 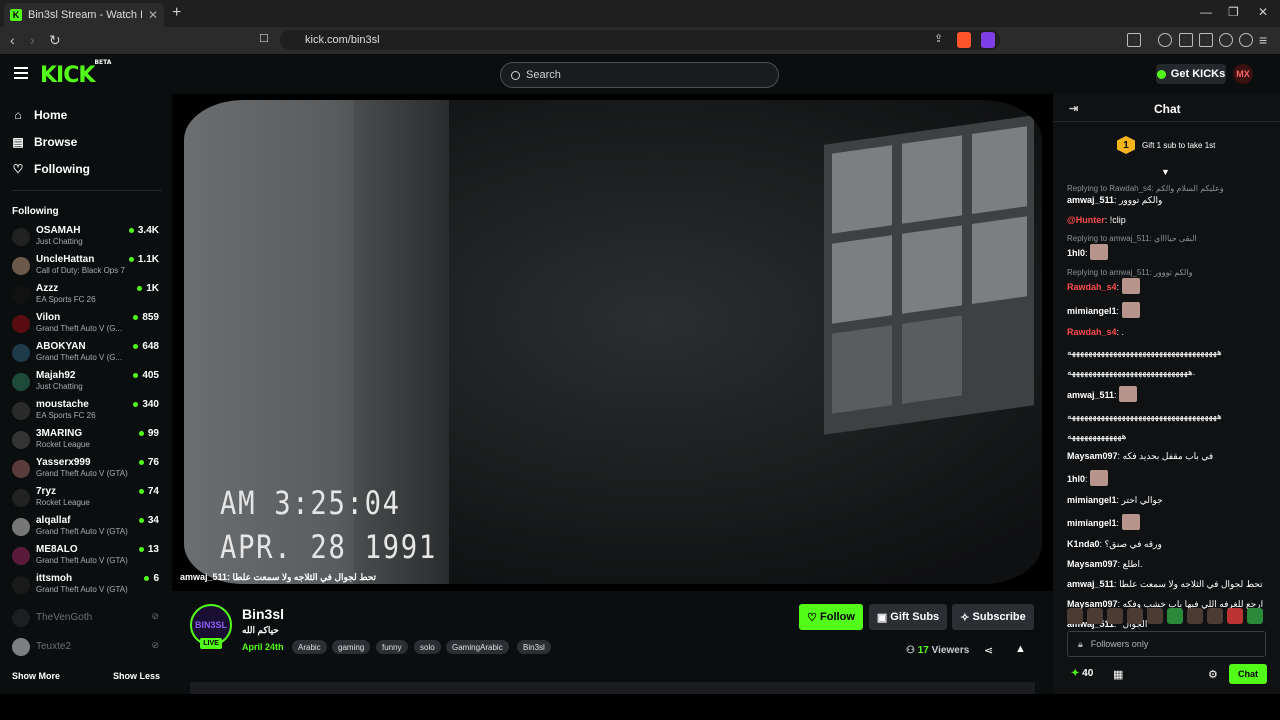 I want to click on chat-message: Maysam097: في باب مقفل بحديد فكه, so click(x=1172, y=456).